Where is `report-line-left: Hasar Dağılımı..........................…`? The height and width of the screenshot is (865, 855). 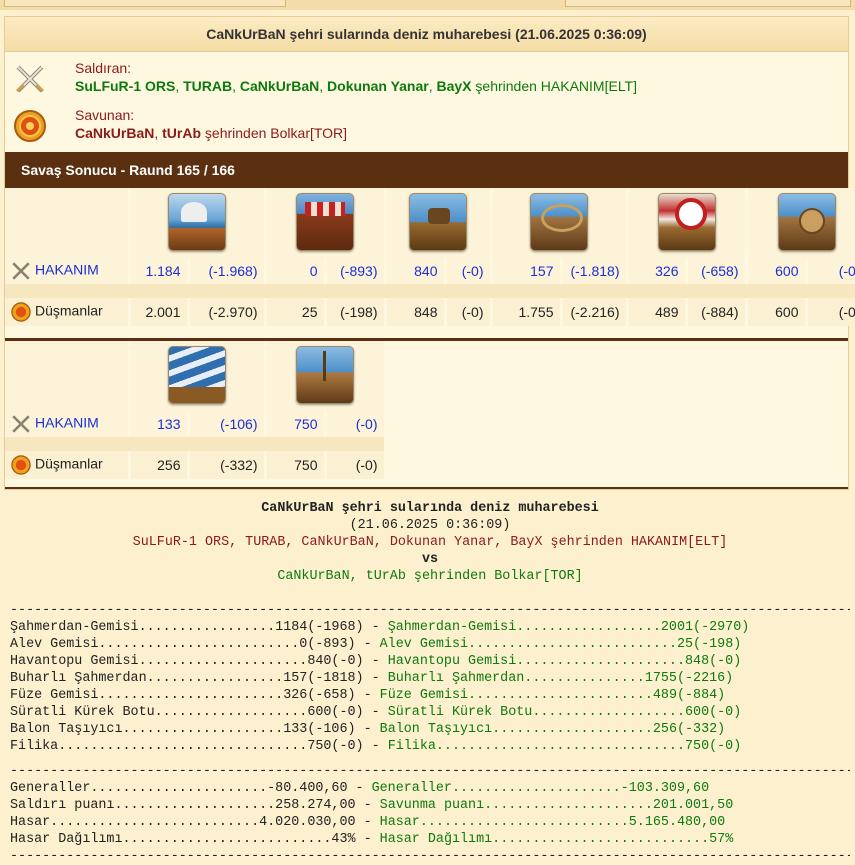
report-line-left: Hasar Dağılımı..........................… is located at coordinates (183, 839).